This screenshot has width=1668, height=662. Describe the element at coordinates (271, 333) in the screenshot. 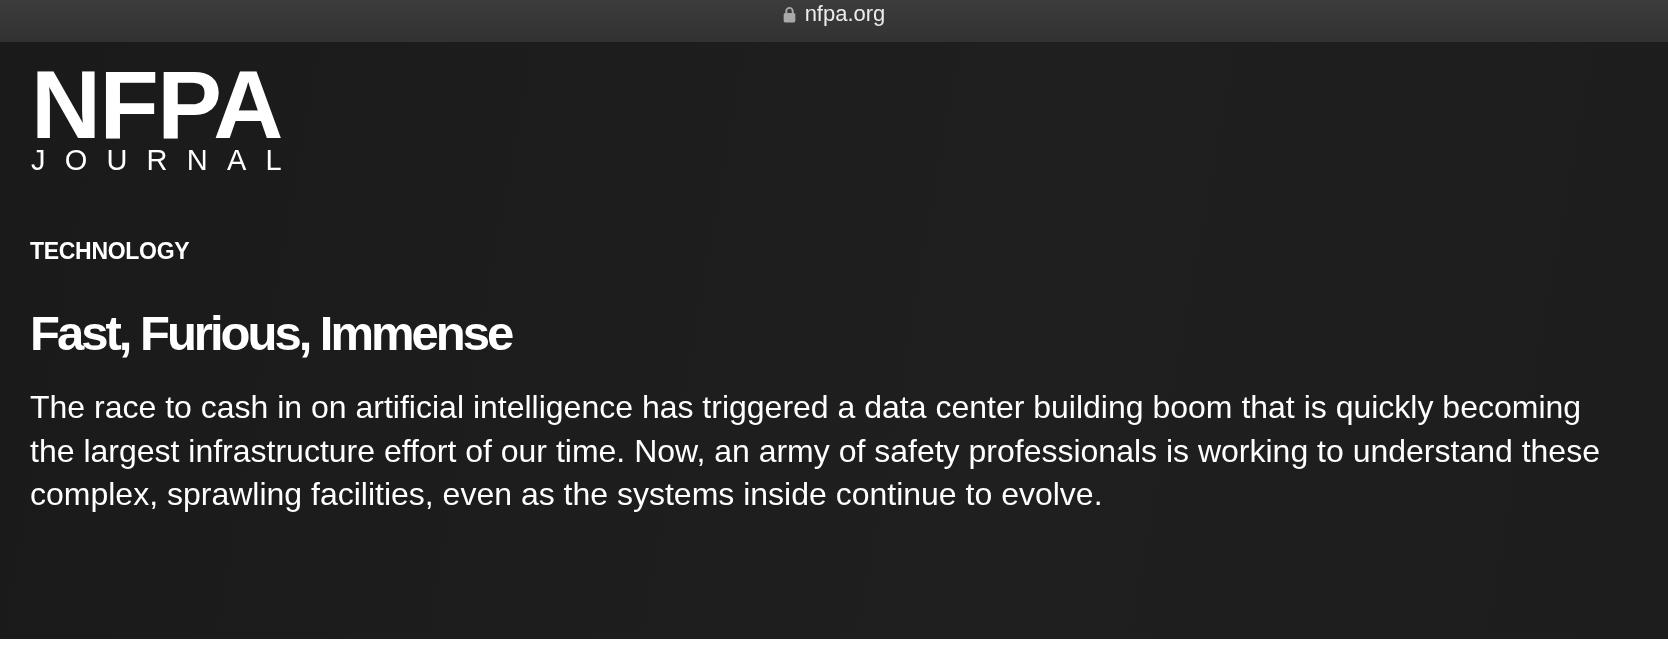

I see `article-title: Fast, Furious, Immense` at that location.